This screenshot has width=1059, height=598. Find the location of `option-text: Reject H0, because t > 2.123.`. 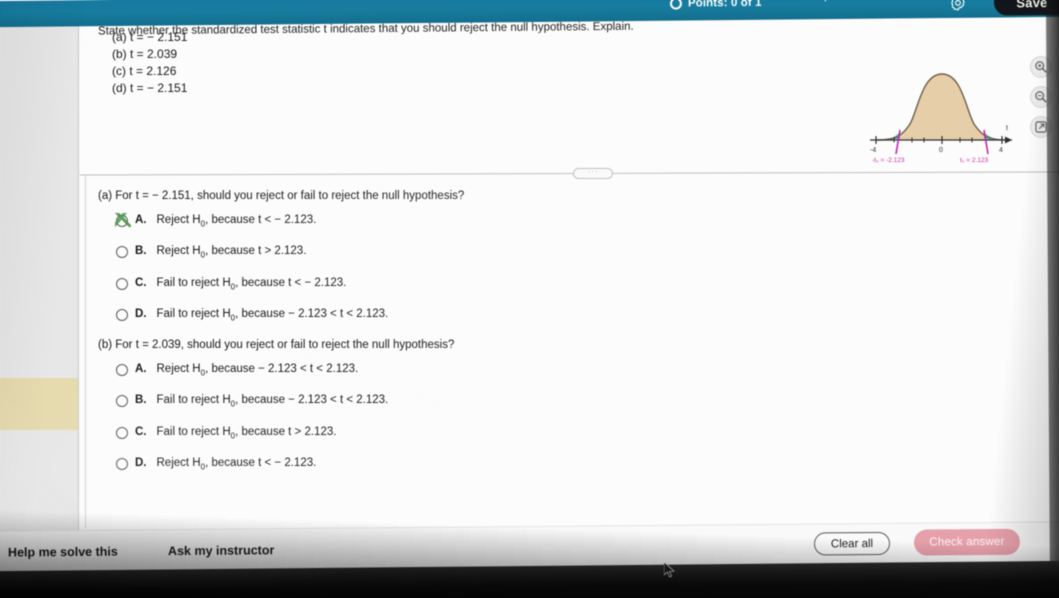

option-text: Reject H0, because t > 2.123. is located at coordinates (231, 252).